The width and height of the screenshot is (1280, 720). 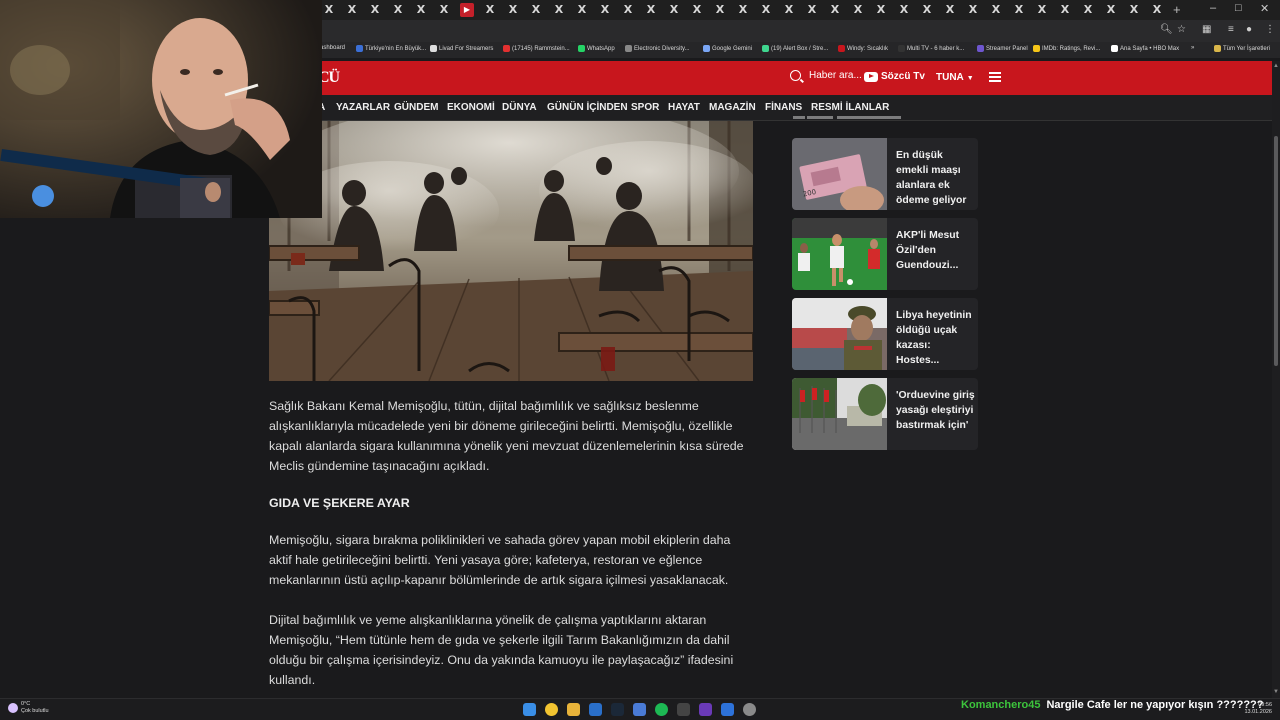 What do you see at coordinates (1002, 48) in the screenshot?
I see `bookmark-item: Streamer Panel` at bounding box center [1002, 48].